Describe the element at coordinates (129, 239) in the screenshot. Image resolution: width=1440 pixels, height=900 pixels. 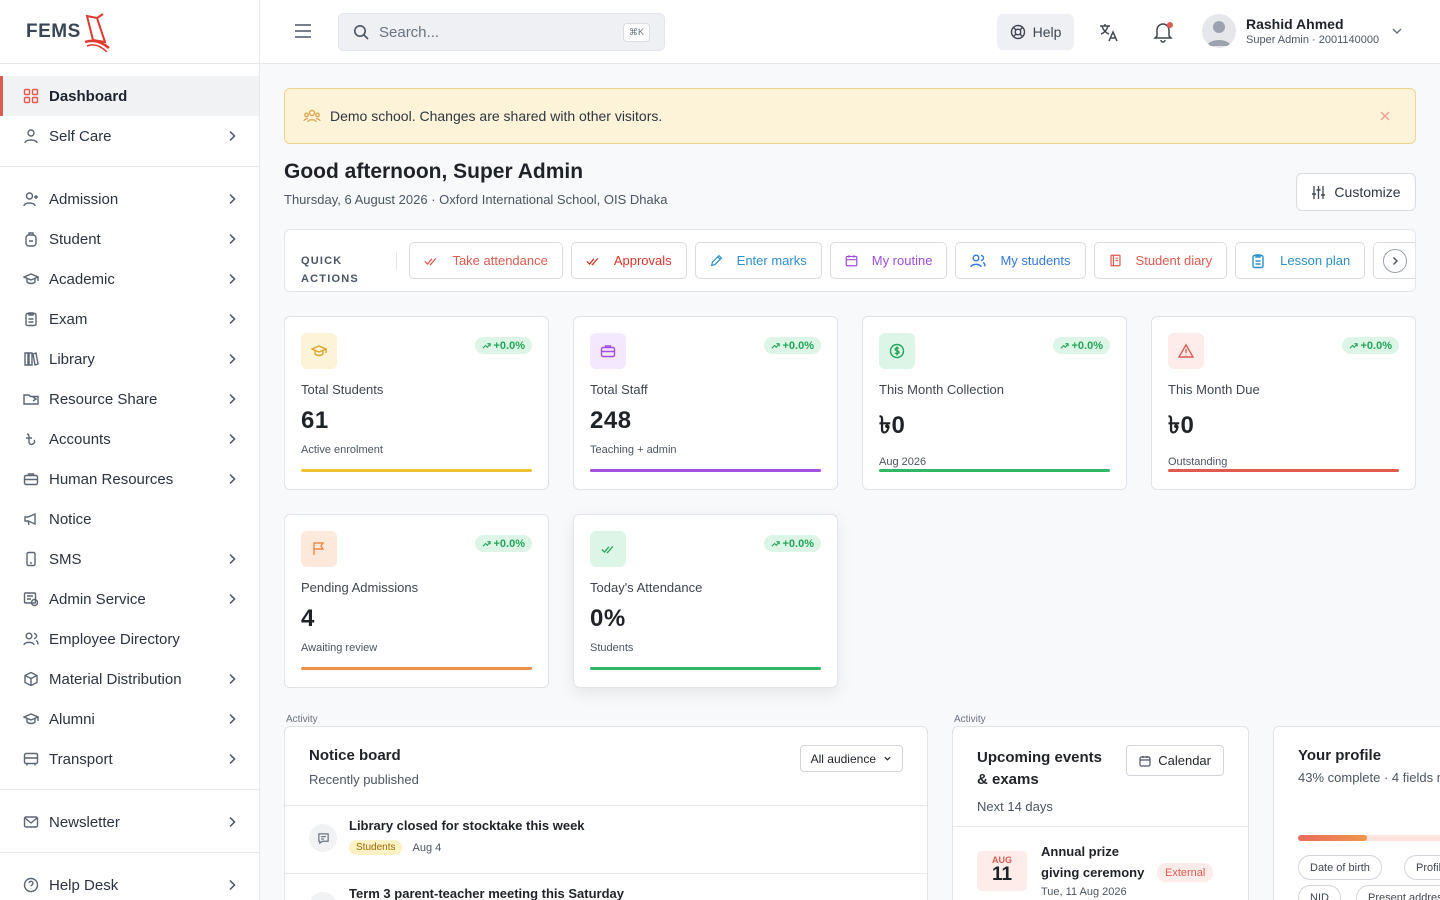
I see `sidebar-item-student: Student` at that location.